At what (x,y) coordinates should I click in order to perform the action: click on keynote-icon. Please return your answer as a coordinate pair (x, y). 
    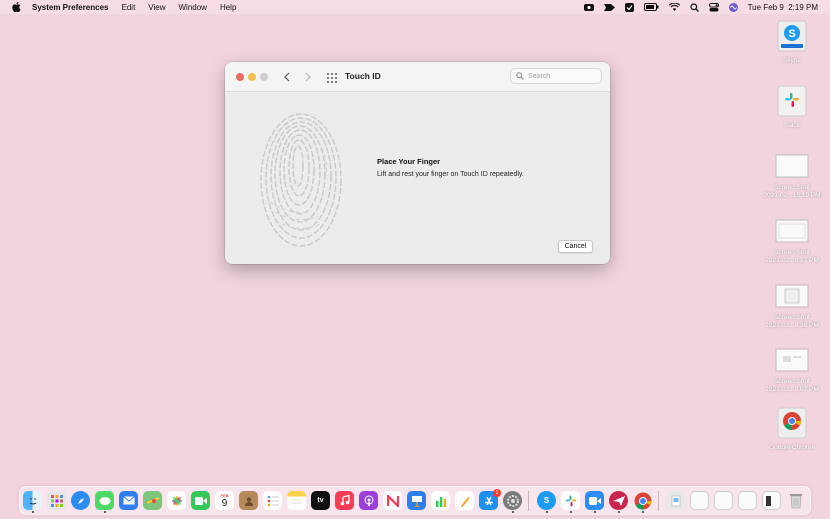
    Looking at the image, I should click on (416, 500).